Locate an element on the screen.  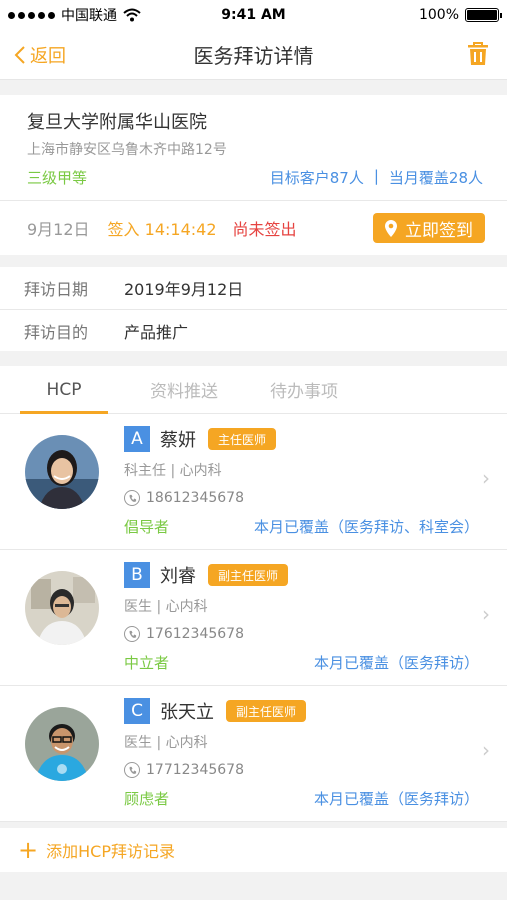
tab-todo: 待办事项 is located at coordinates (304, 389).